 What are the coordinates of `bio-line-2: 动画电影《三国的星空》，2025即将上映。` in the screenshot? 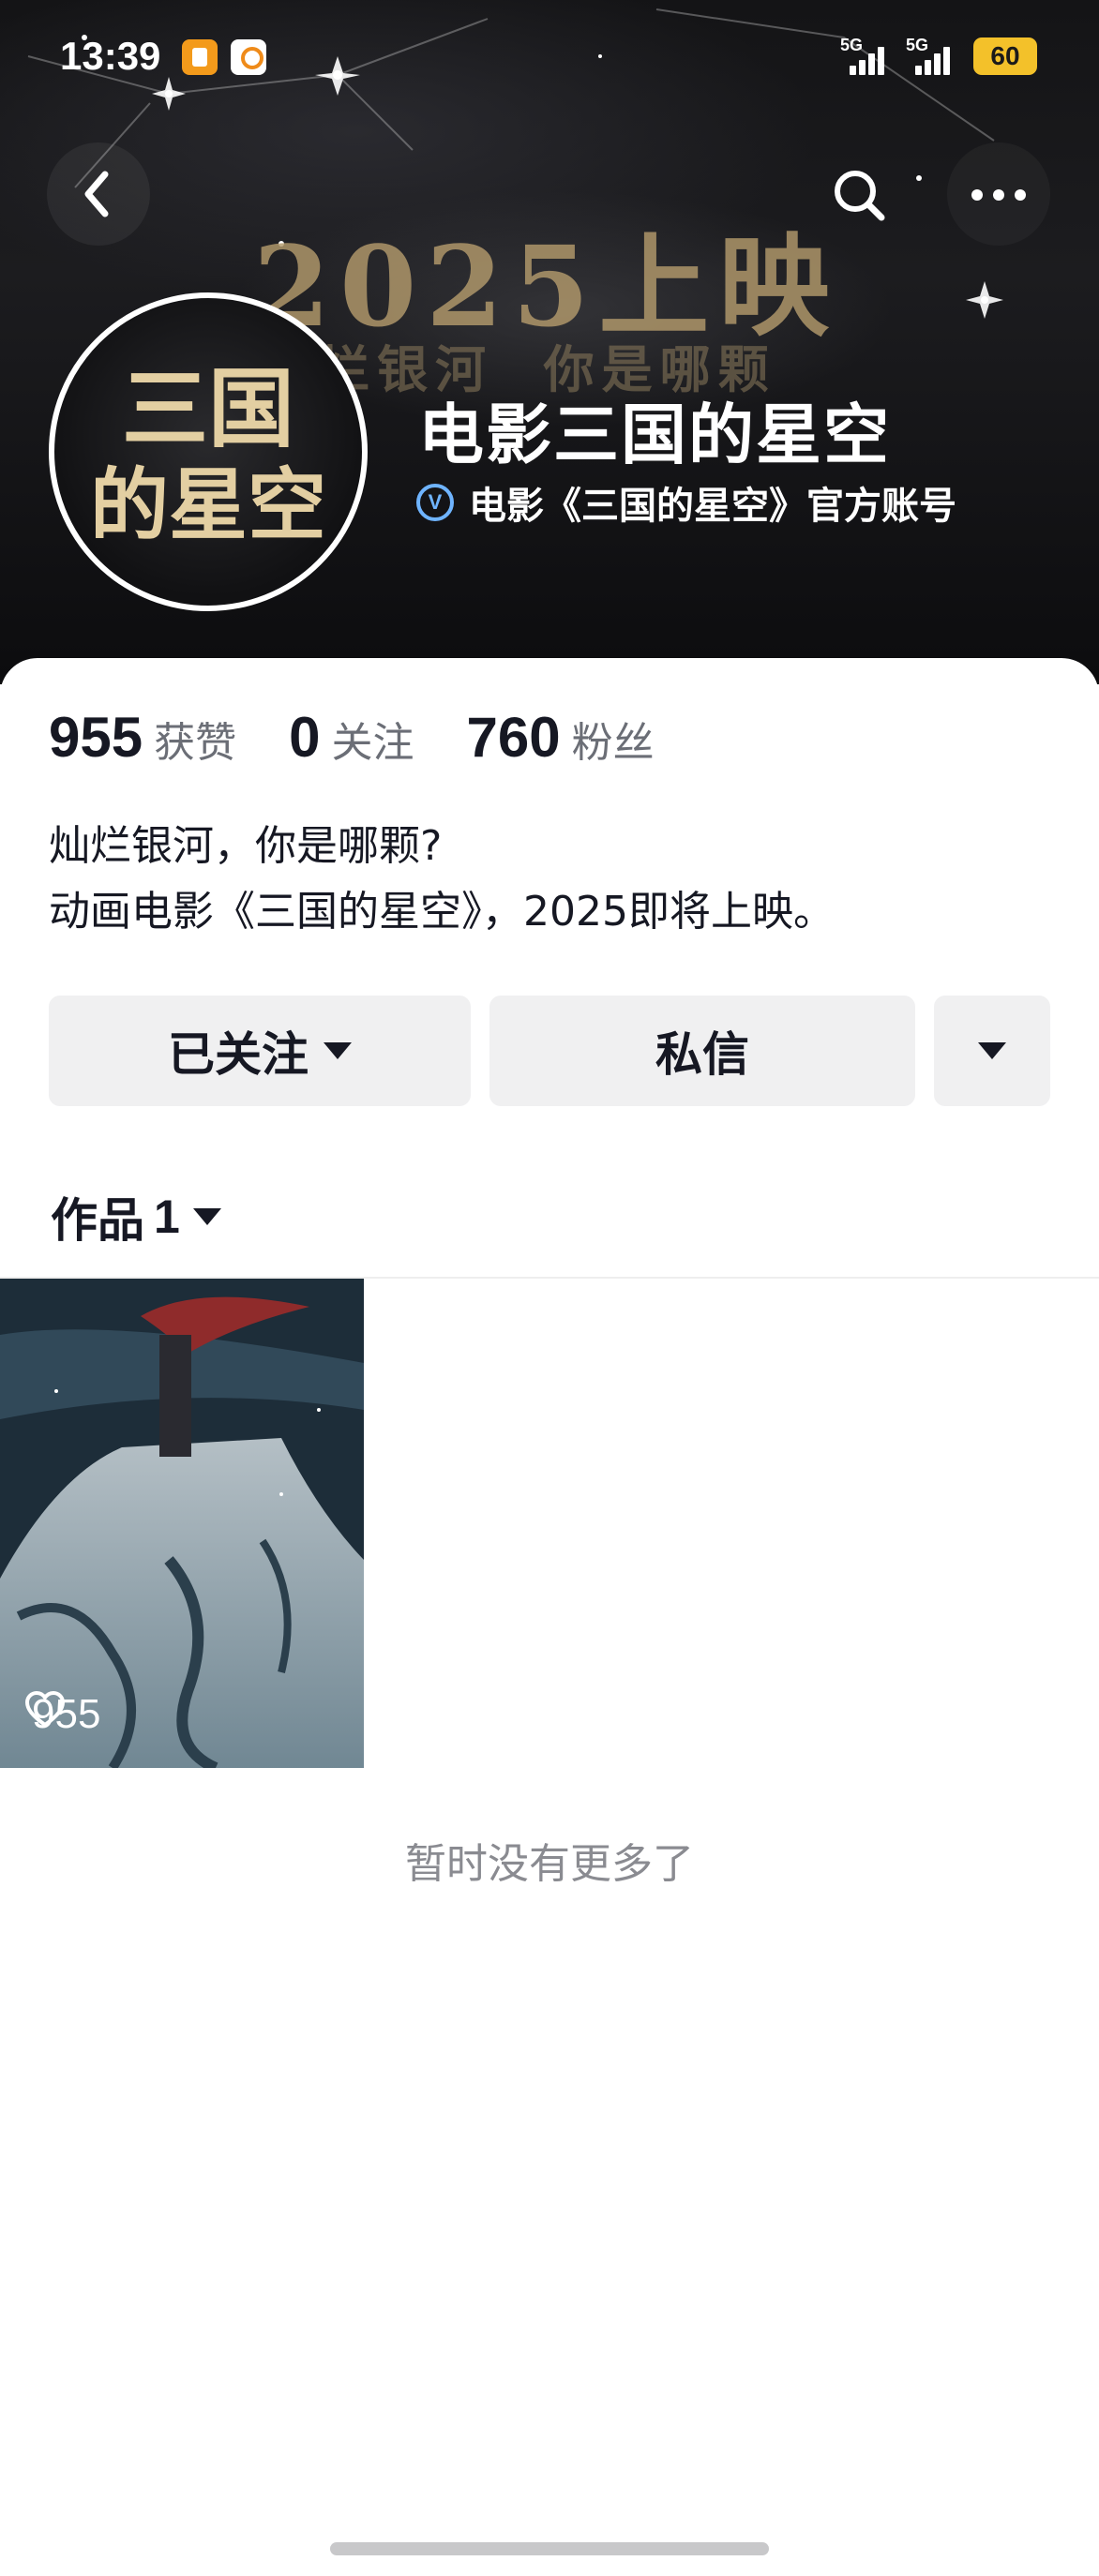 It's located at (442, 912).